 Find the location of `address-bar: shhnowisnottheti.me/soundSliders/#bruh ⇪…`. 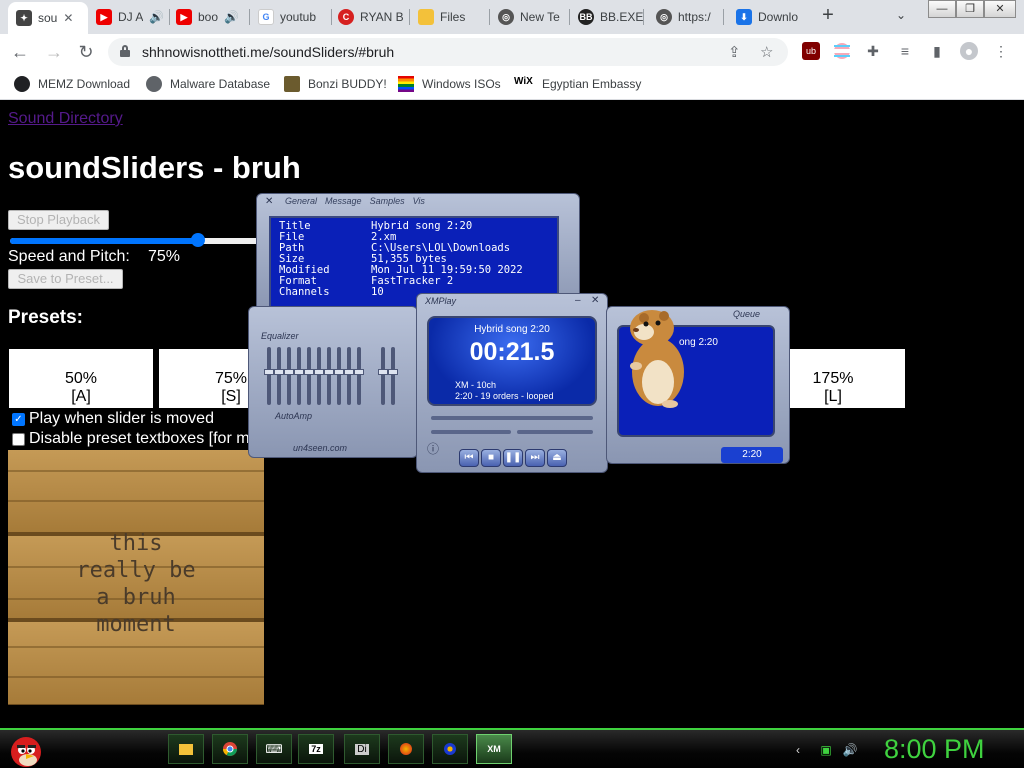

address-bar: shhnowisnottheti.me/soundSliders/#bruh ⇪… is located at coordinates (448, 52).